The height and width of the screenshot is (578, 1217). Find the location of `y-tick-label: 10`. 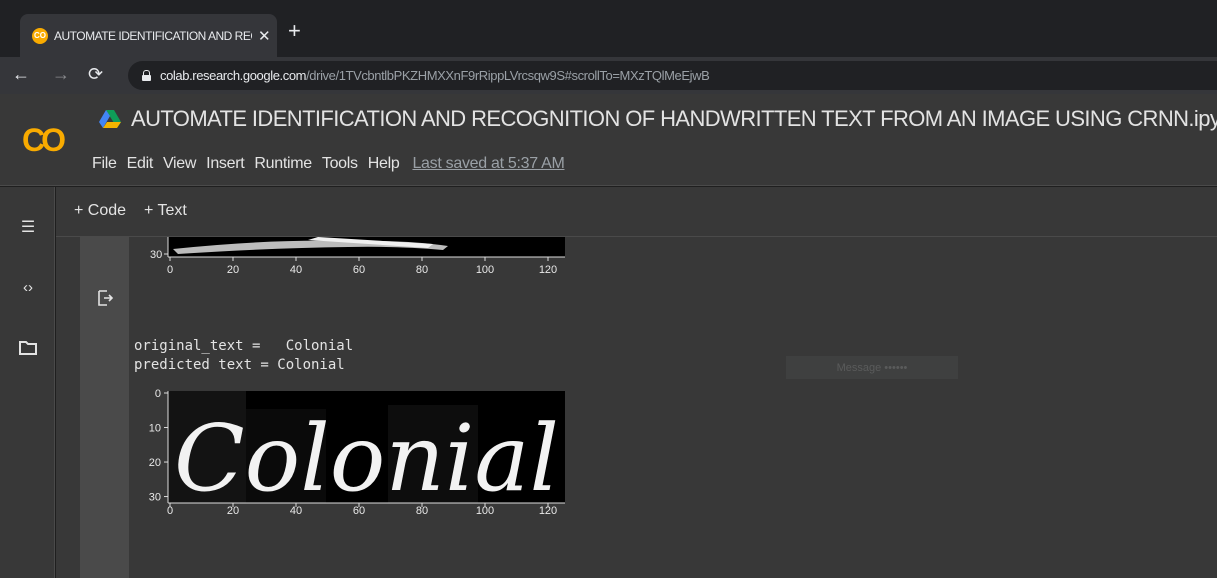

y-tick-label: 10 is located at coordinates (155, 429).